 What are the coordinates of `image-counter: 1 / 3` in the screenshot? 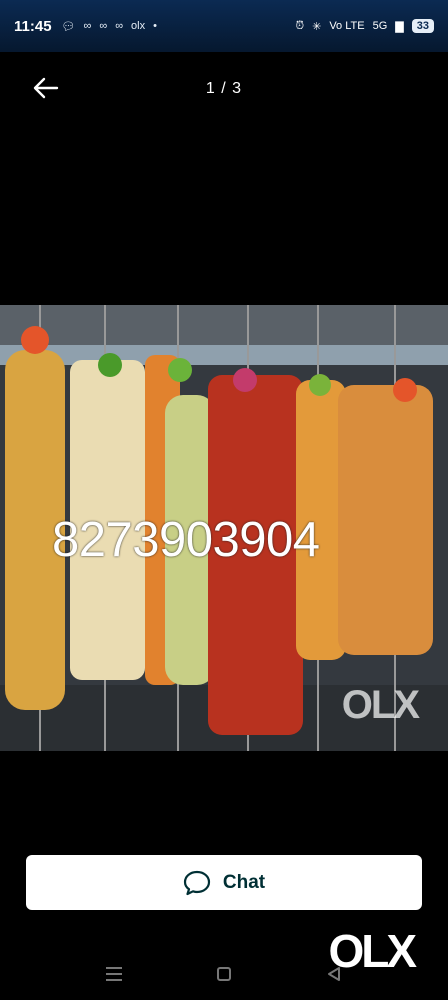 It's located at (224, 88).